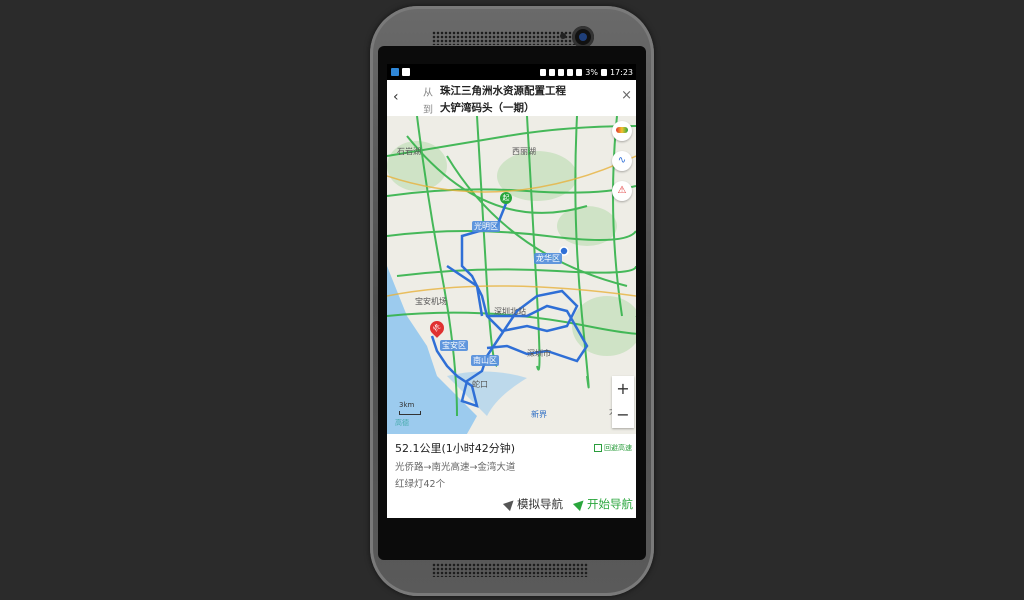  What do you see at coordinates (431, 301) in the screenshot?
I see `map-label-airport: 宝安机场` at bounding box center [431, 301].